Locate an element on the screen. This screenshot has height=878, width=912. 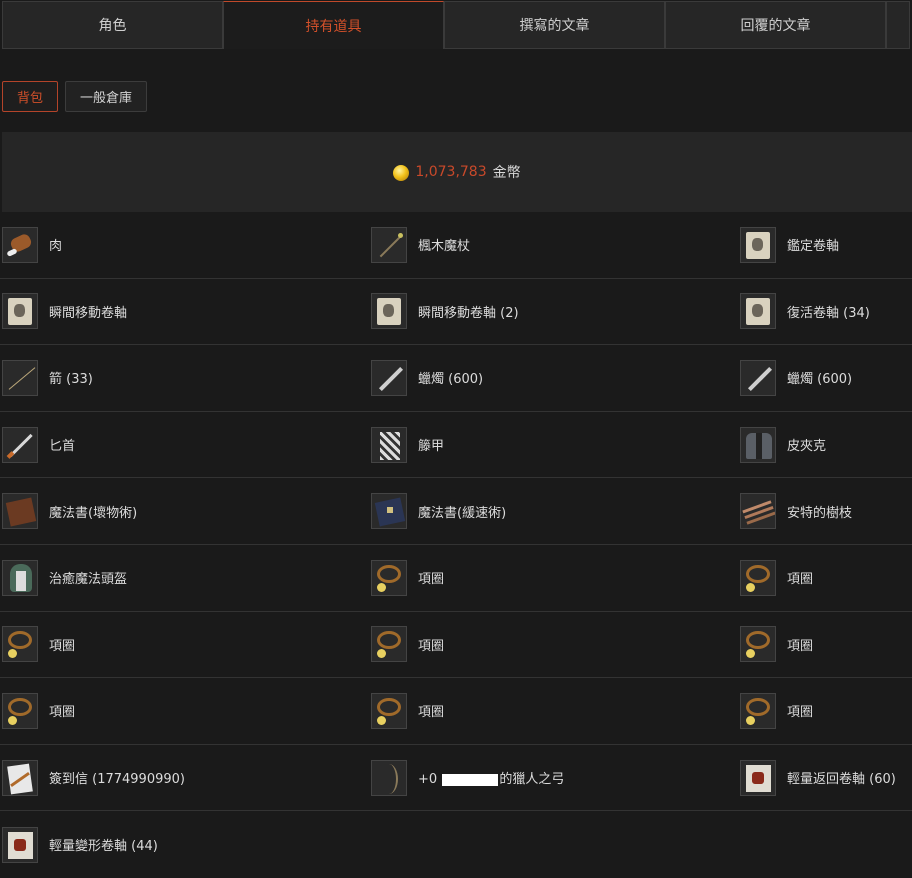
staff-icon is located at coordinates (389, 244).